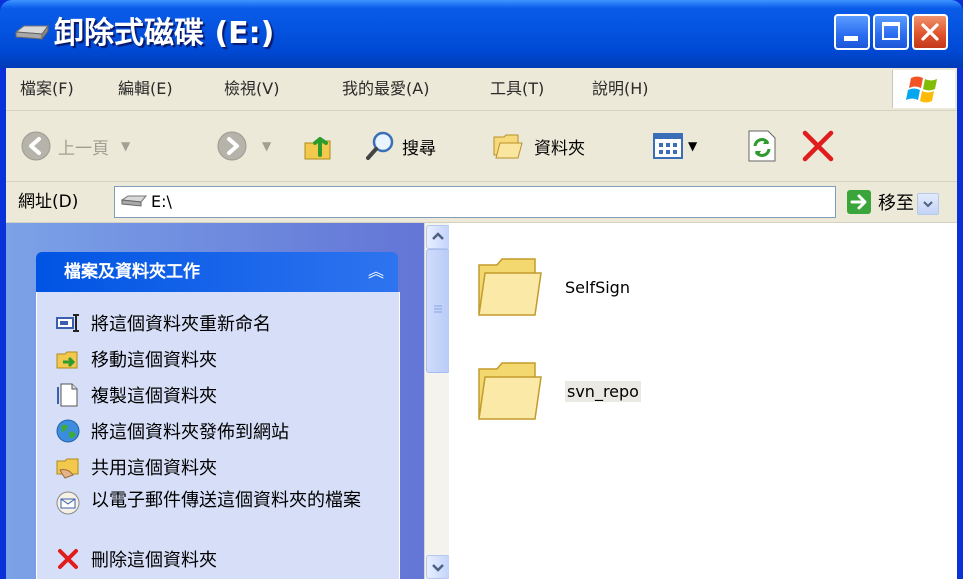 Image resolution: width=963 pixels, height=579 pixels. Describe the element at coordinates (385, 89) in the screenshot. I see `menu-favorites: 我的最愛(A)` at that location.